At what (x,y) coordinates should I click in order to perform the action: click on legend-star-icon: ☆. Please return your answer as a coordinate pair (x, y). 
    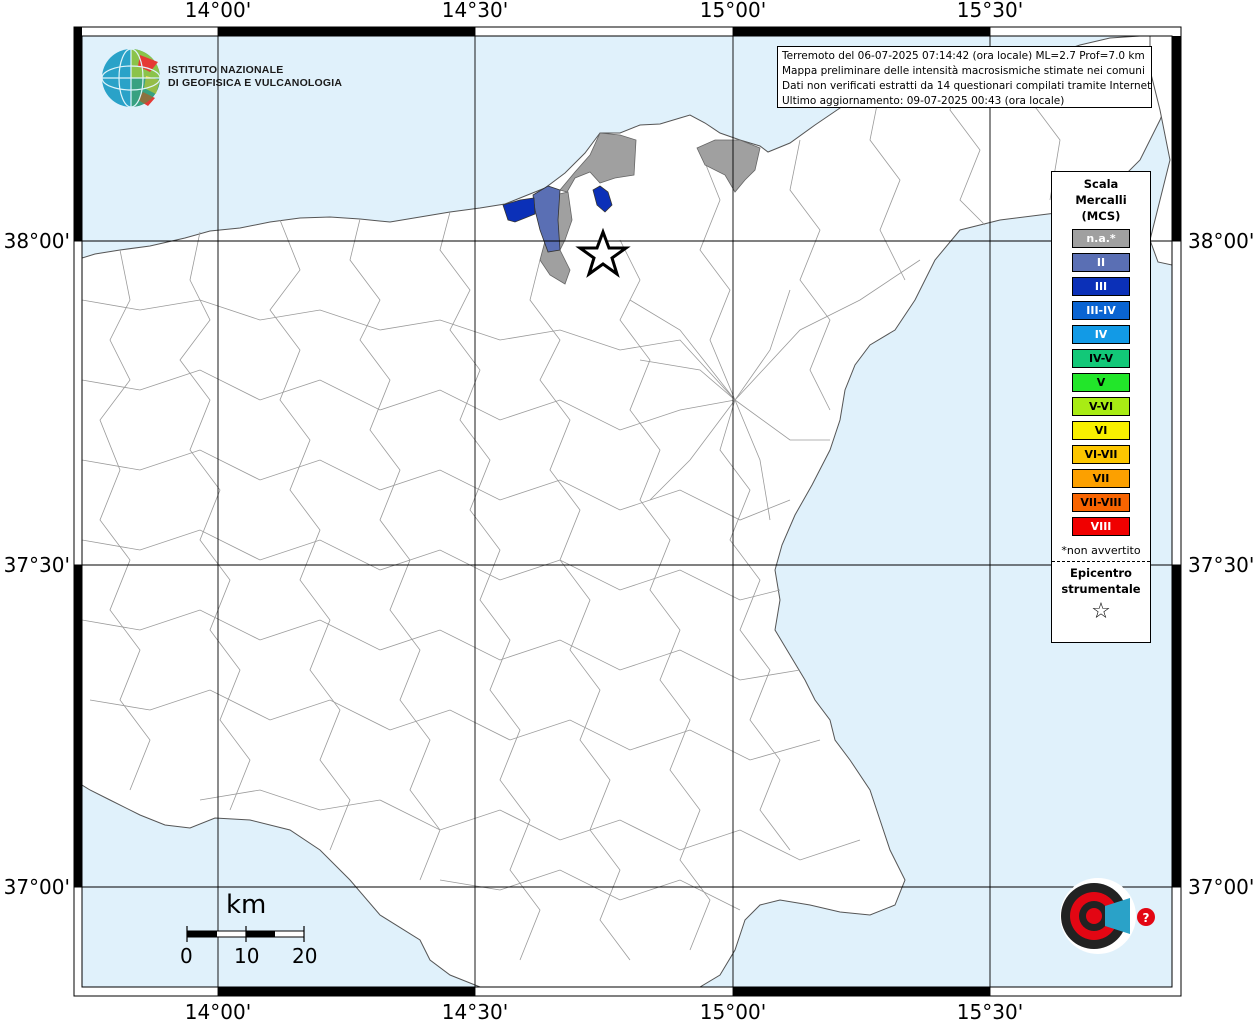
    Looking at the image, I should click on (1101, 611).